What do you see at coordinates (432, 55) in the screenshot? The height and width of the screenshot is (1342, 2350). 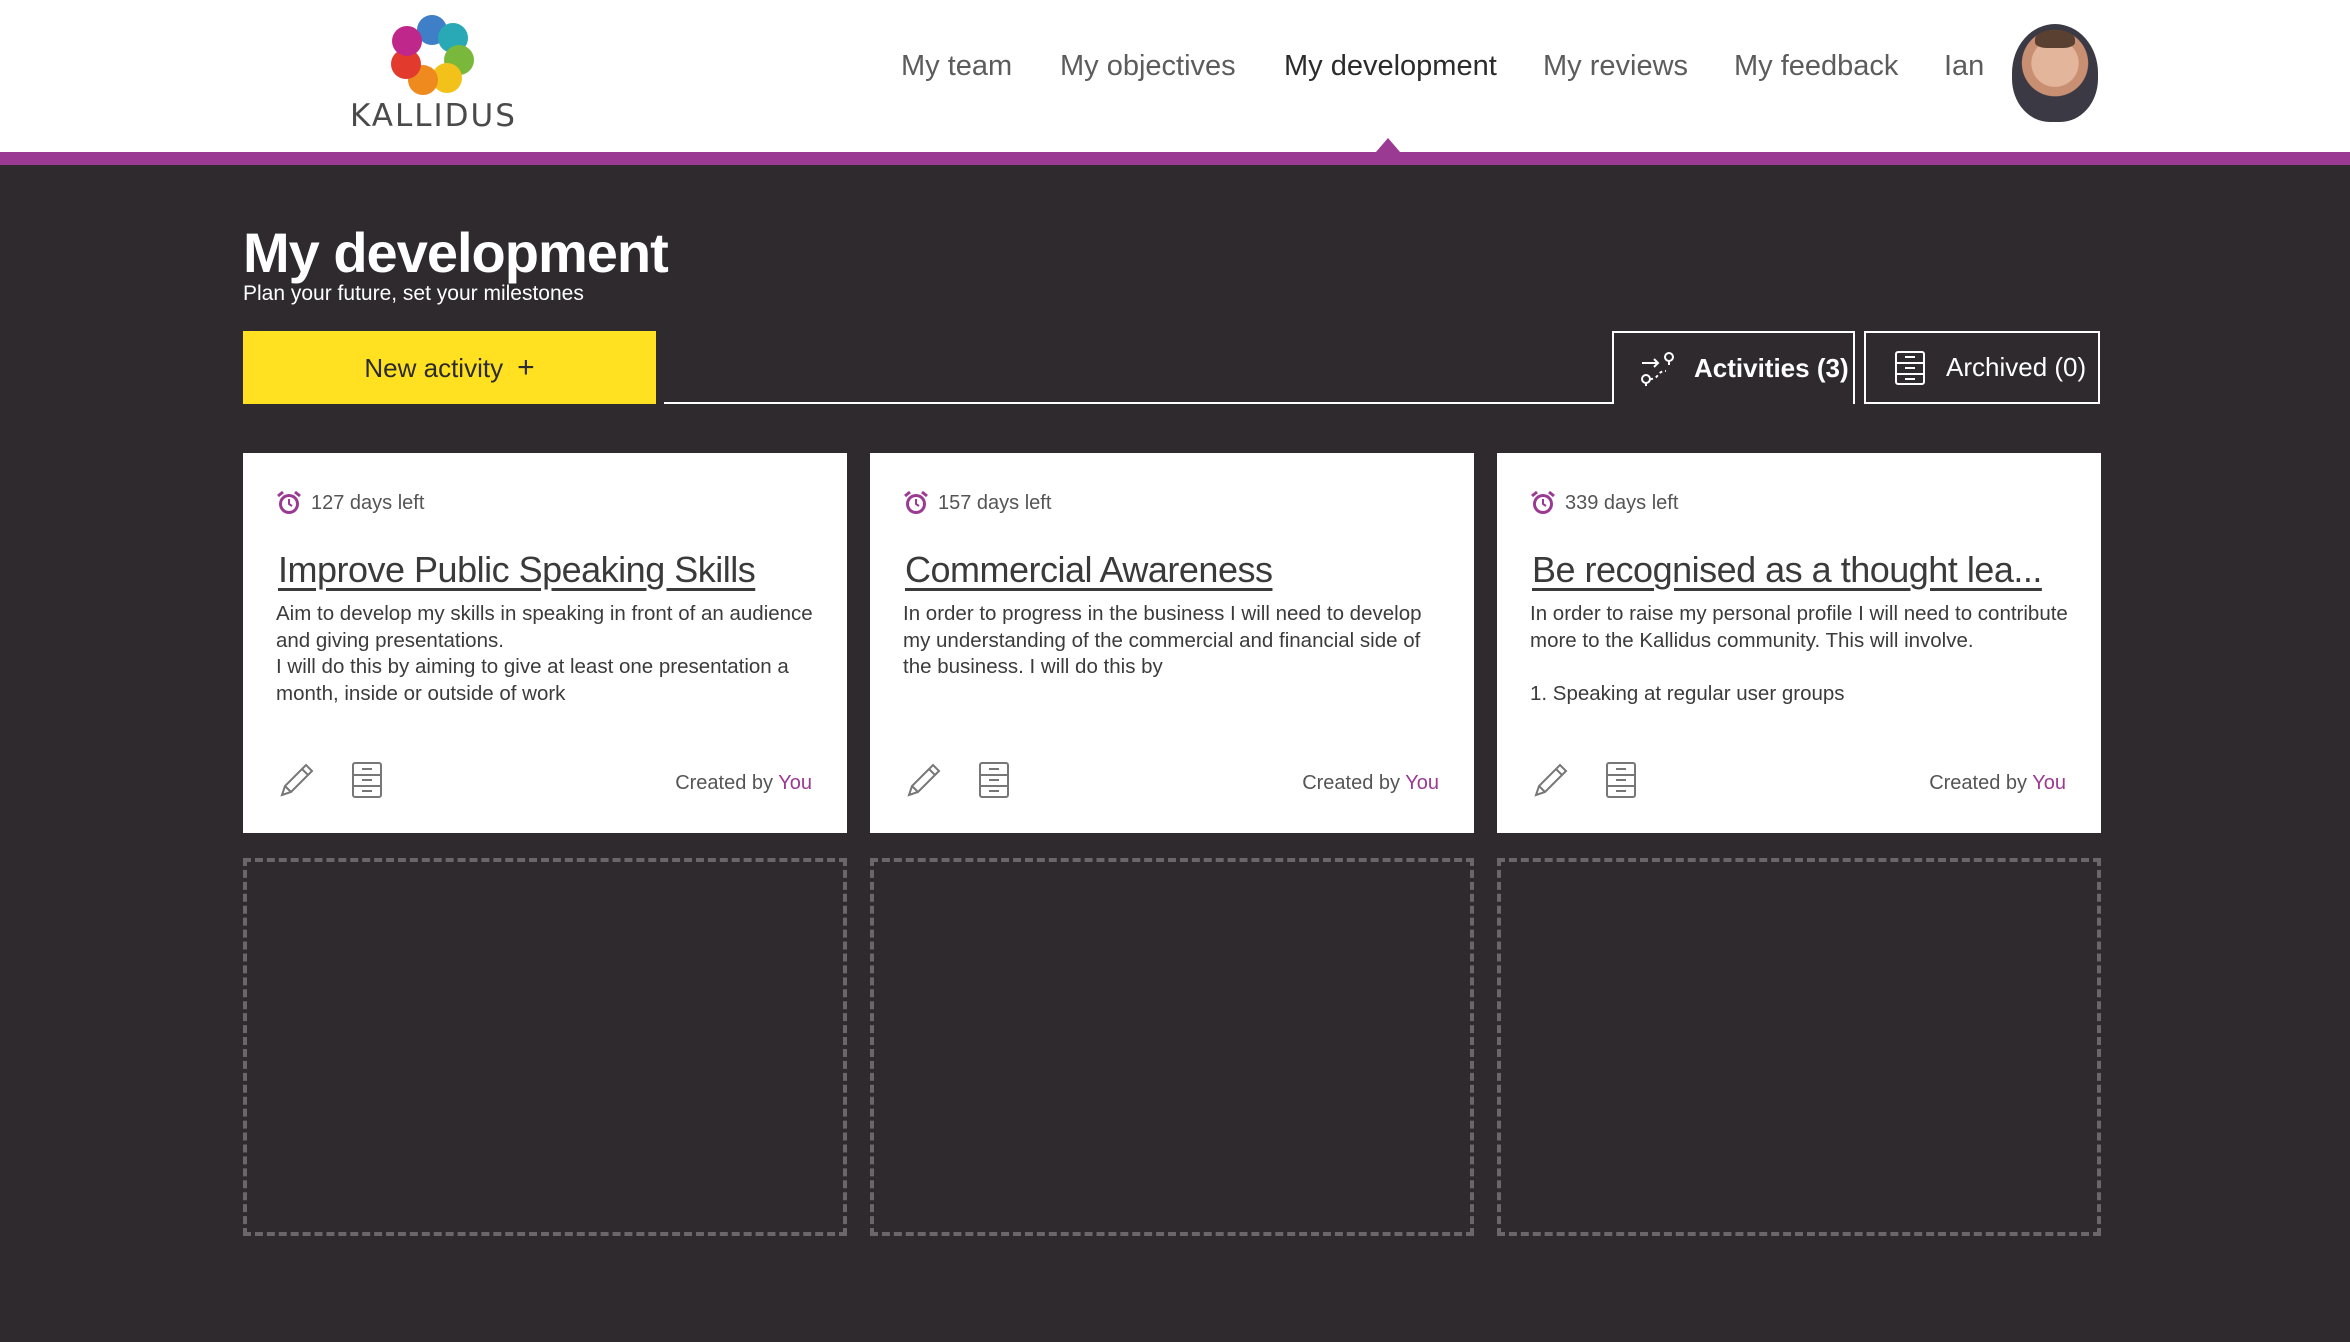 I see `flower-logo-icon` at bounding box center [432, 55].